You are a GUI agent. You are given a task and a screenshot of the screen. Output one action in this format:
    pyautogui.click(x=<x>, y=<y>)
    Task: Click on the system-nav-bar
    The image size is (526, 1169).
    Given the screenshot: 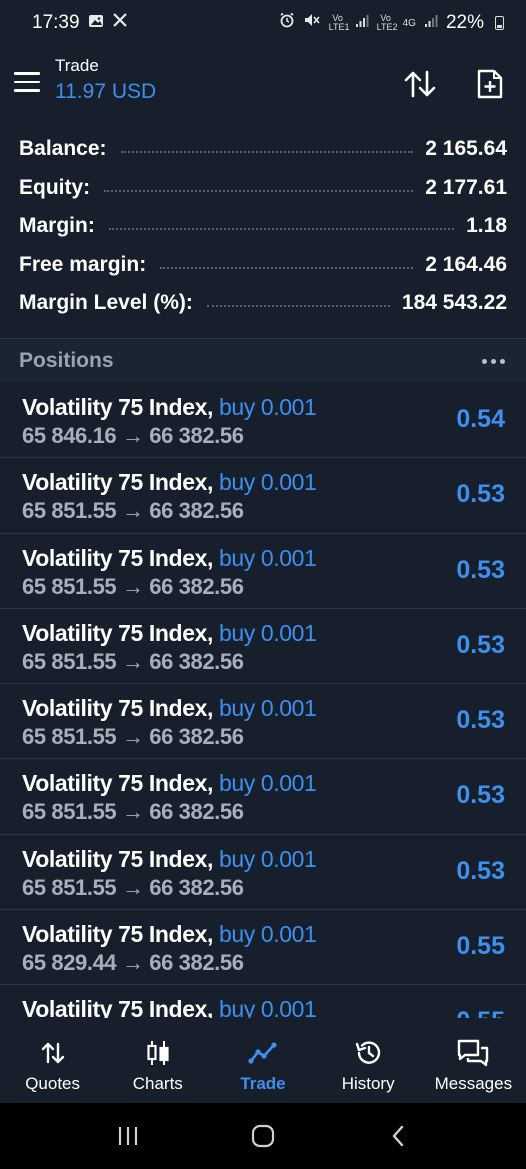 What is the action you would take?
    pyautogui.click(x=263, y=1136)
    